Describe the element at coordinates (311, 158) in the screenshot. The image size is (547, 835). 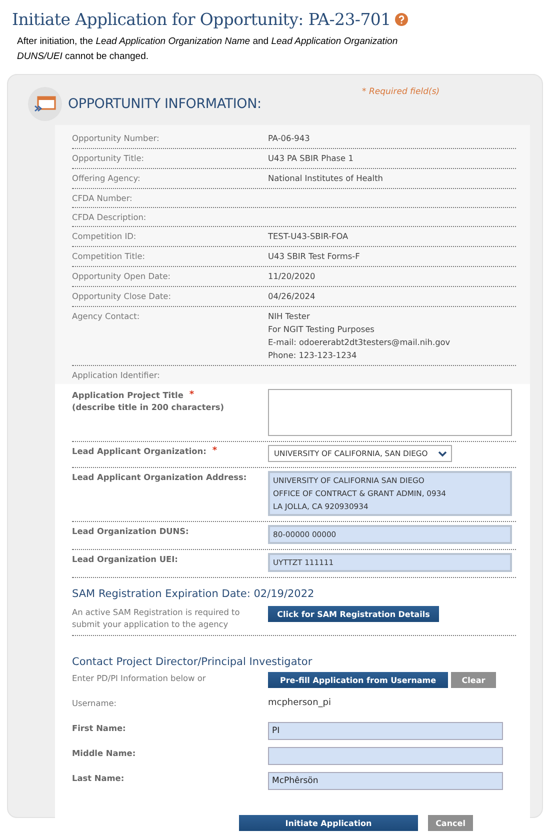
I see `field-value: U43 PA SBIR Phase 1` at that location.